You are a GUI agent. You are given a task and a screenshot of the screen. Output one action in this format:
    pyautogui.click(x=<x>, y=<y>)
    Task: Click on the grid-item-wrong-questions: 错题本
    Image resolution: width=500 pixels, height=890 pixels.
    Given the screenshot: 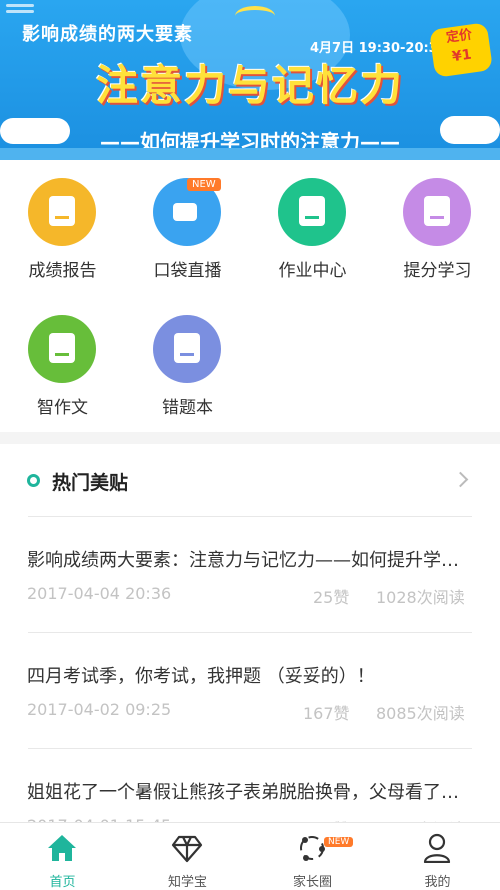 What is the action you would take?
    pyautogui.click(x=187, y=362)
    